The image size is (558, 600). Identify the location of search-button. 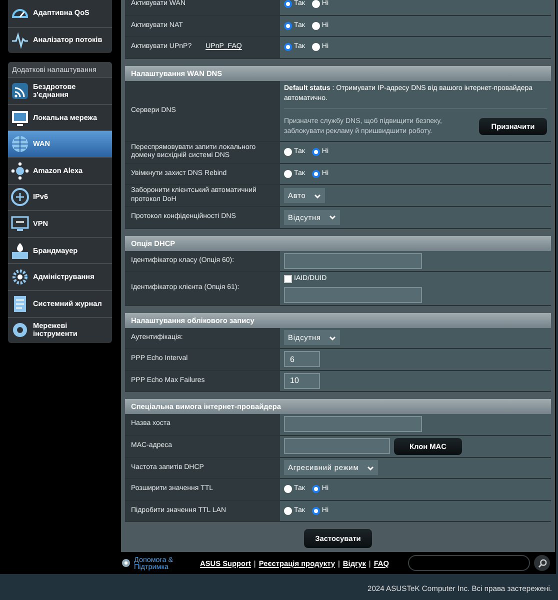
(542, 563).